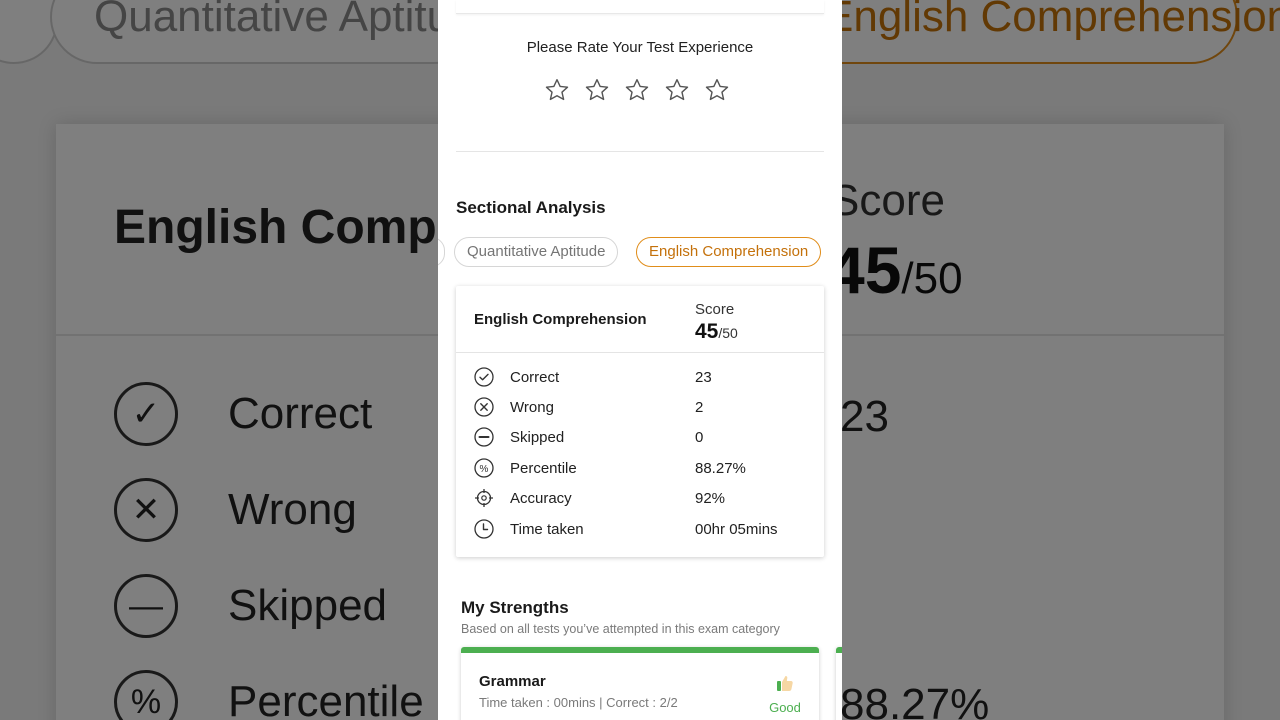  What do you see at coordinates (644, 377) in the screenshot?
I see `stat-row-correct: Correct 23` at bounding box center [644, 377].